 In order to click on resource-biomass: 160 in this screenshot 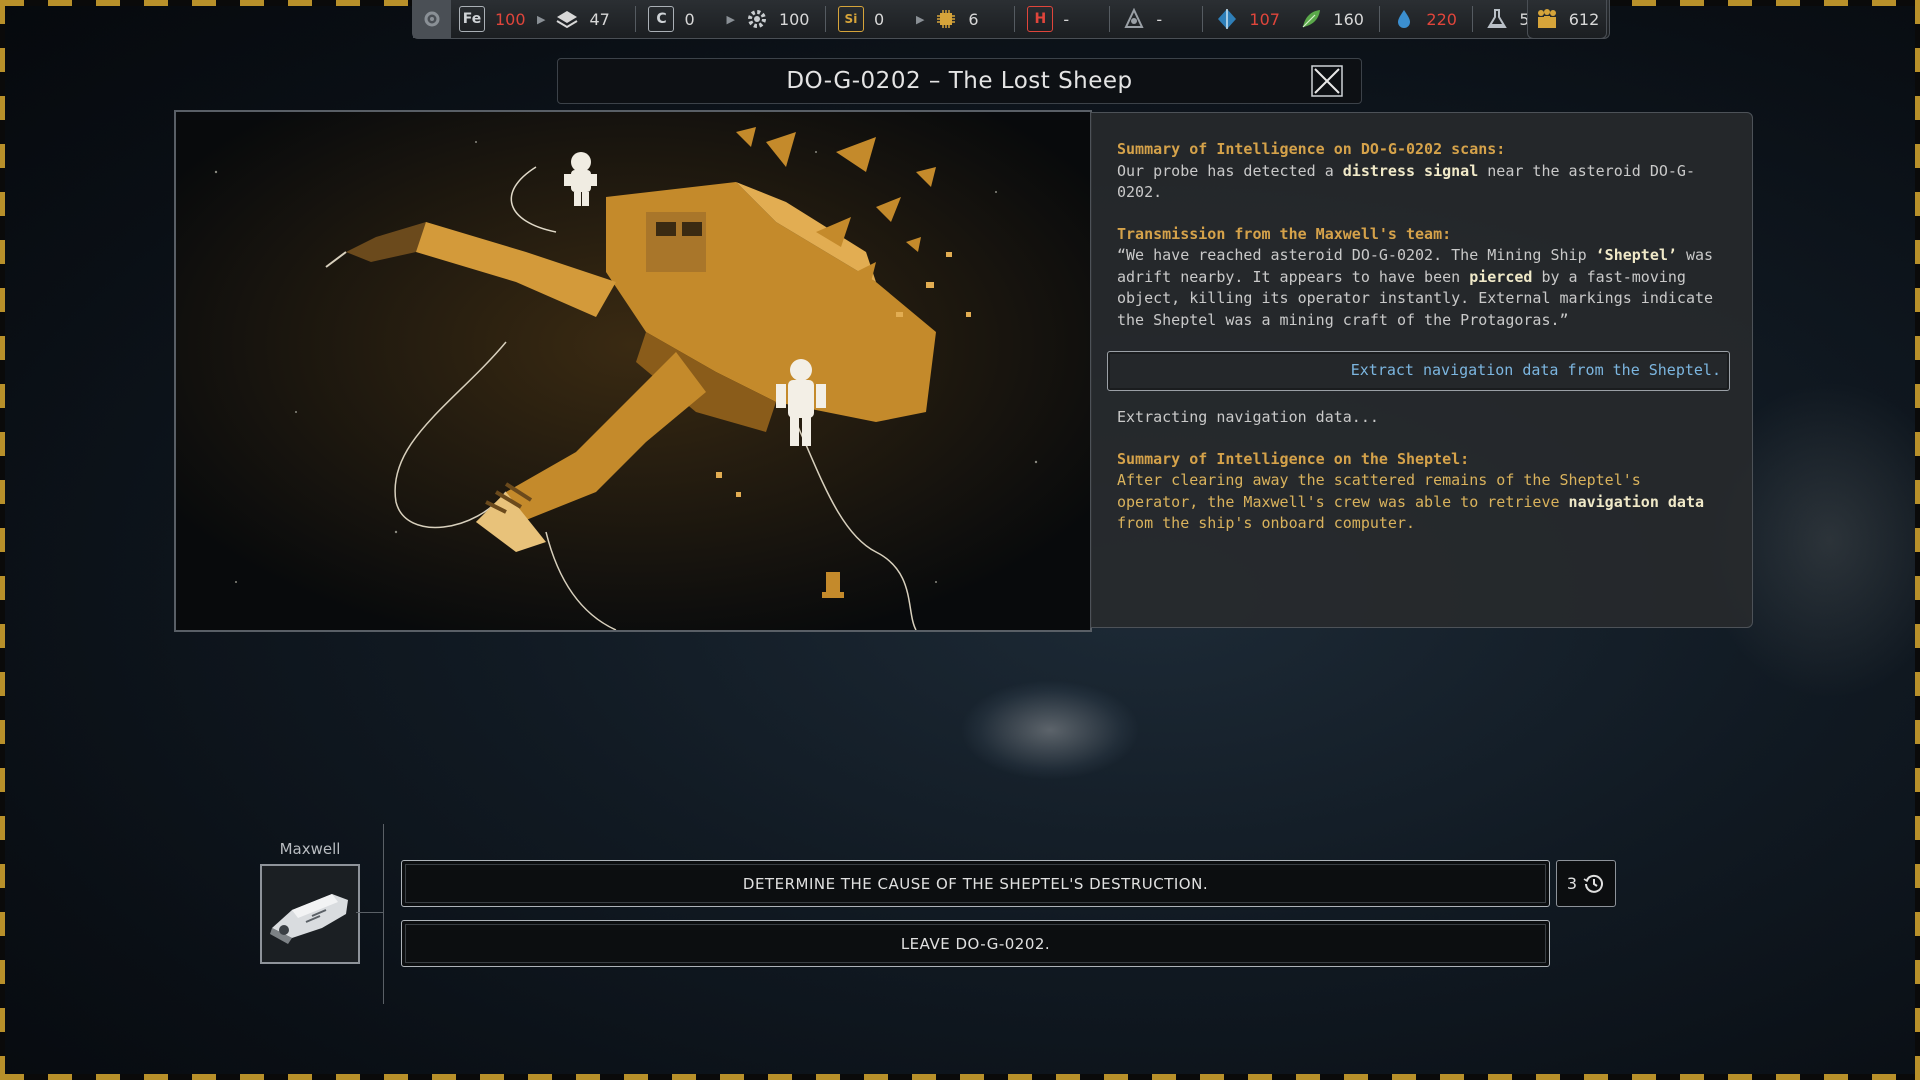, I will do `click(1333, 19)`.